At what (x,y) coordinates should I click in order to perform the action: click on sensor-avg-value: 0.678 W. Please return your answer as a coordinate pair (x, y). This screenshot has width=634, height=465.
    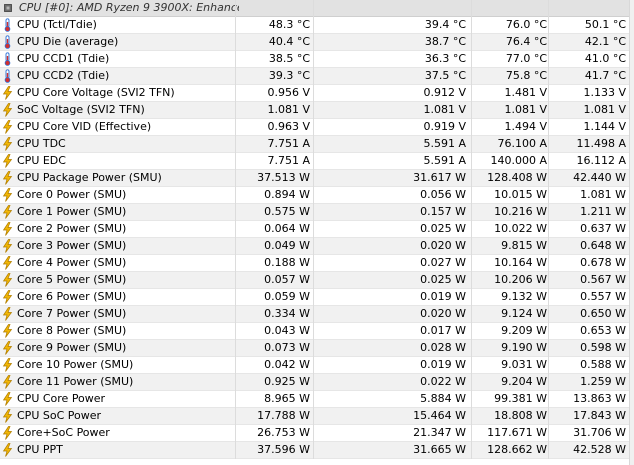
    Looking at the image, I should click on (603, 262).